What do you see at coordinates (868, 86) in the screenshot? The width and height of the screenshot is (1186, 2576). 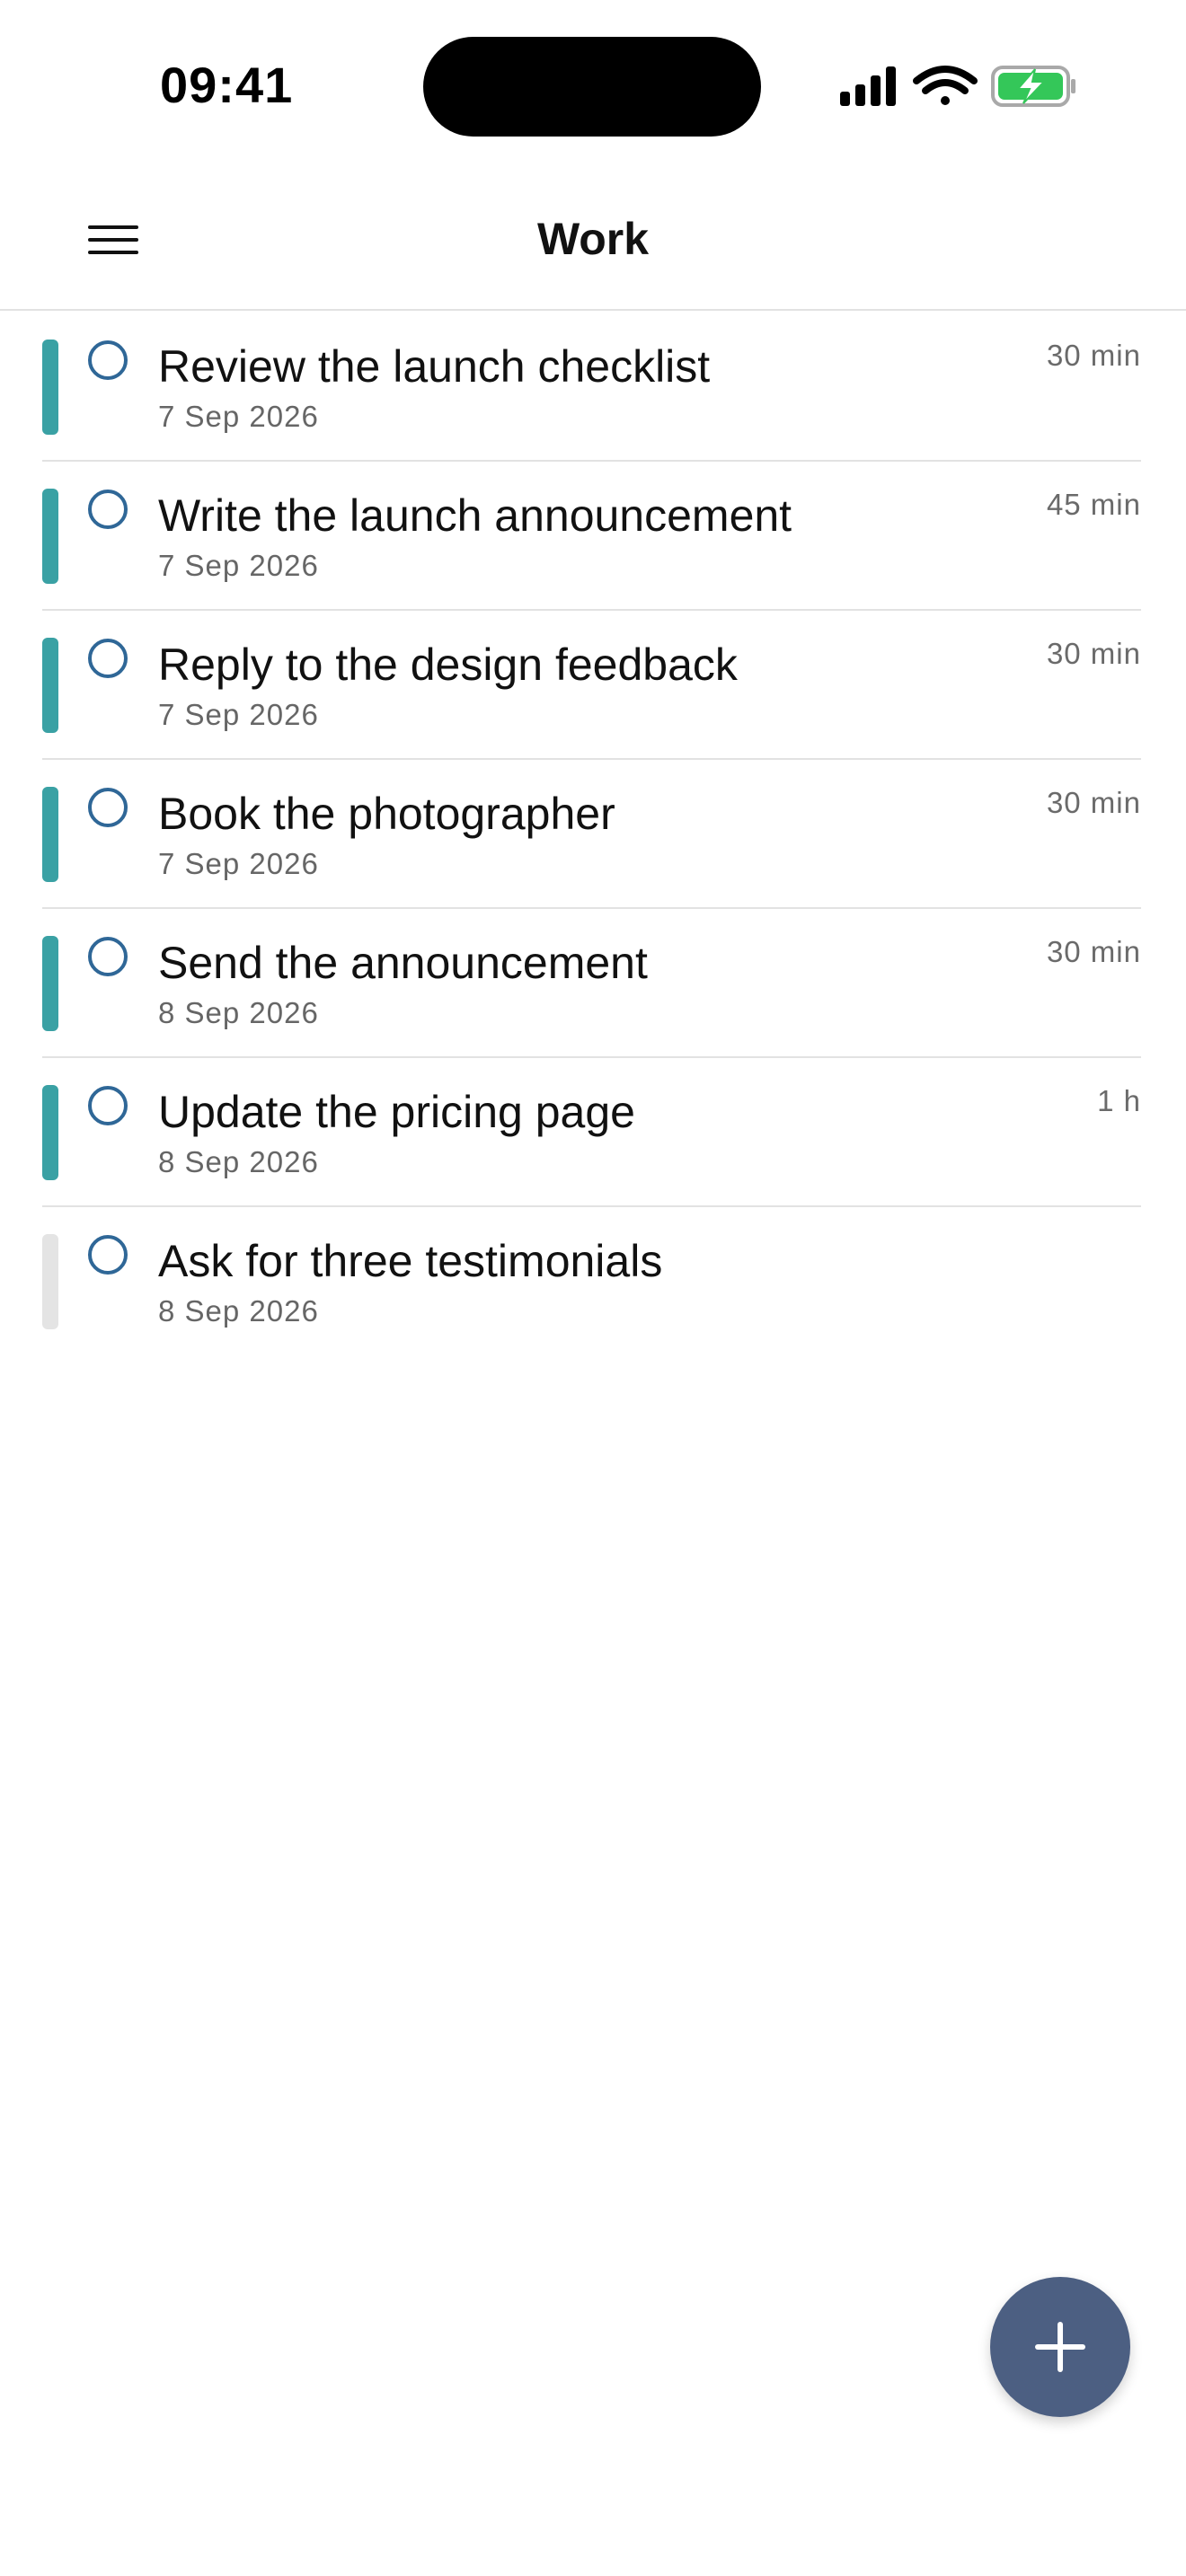 I see `cellular-signal-icon` at bounding box center [868, 86].